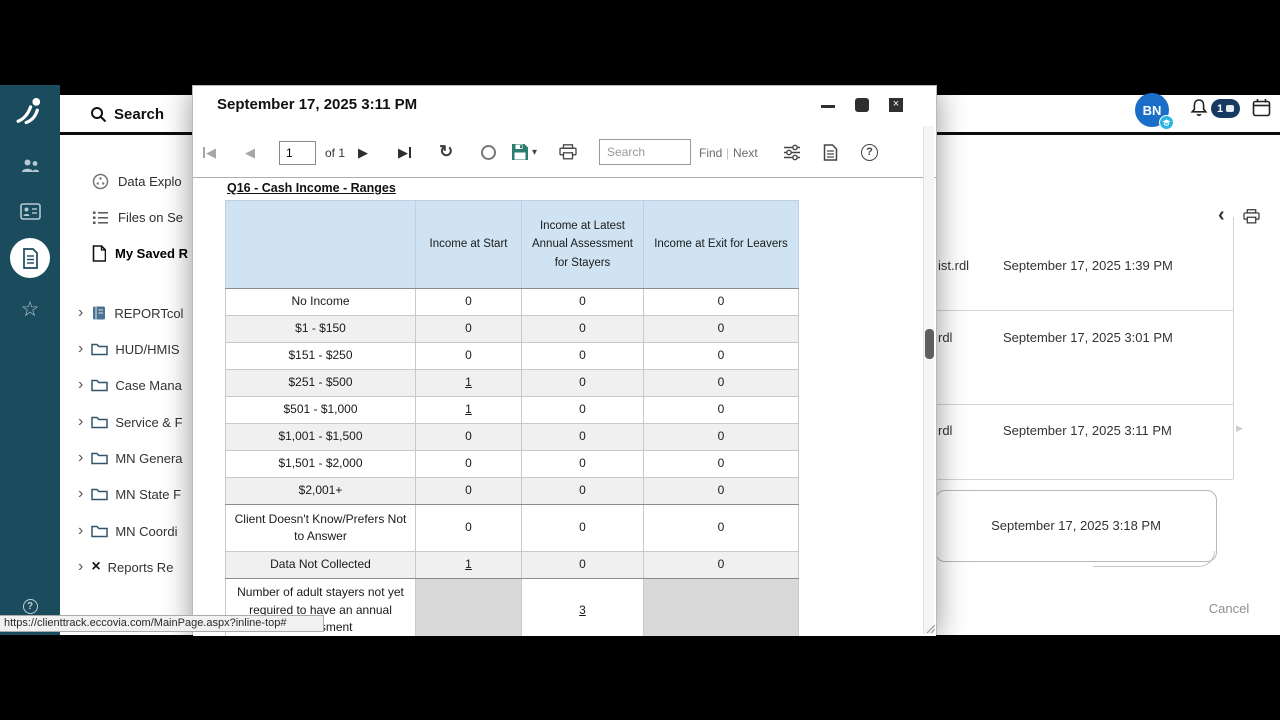 The width and height of the screenshot is (1280, 720). What do you see at coordinates (1221, 215) in the screenshot?
I see `panel-back-chevron-icon: ‹` at bounding box center [1221, 215].